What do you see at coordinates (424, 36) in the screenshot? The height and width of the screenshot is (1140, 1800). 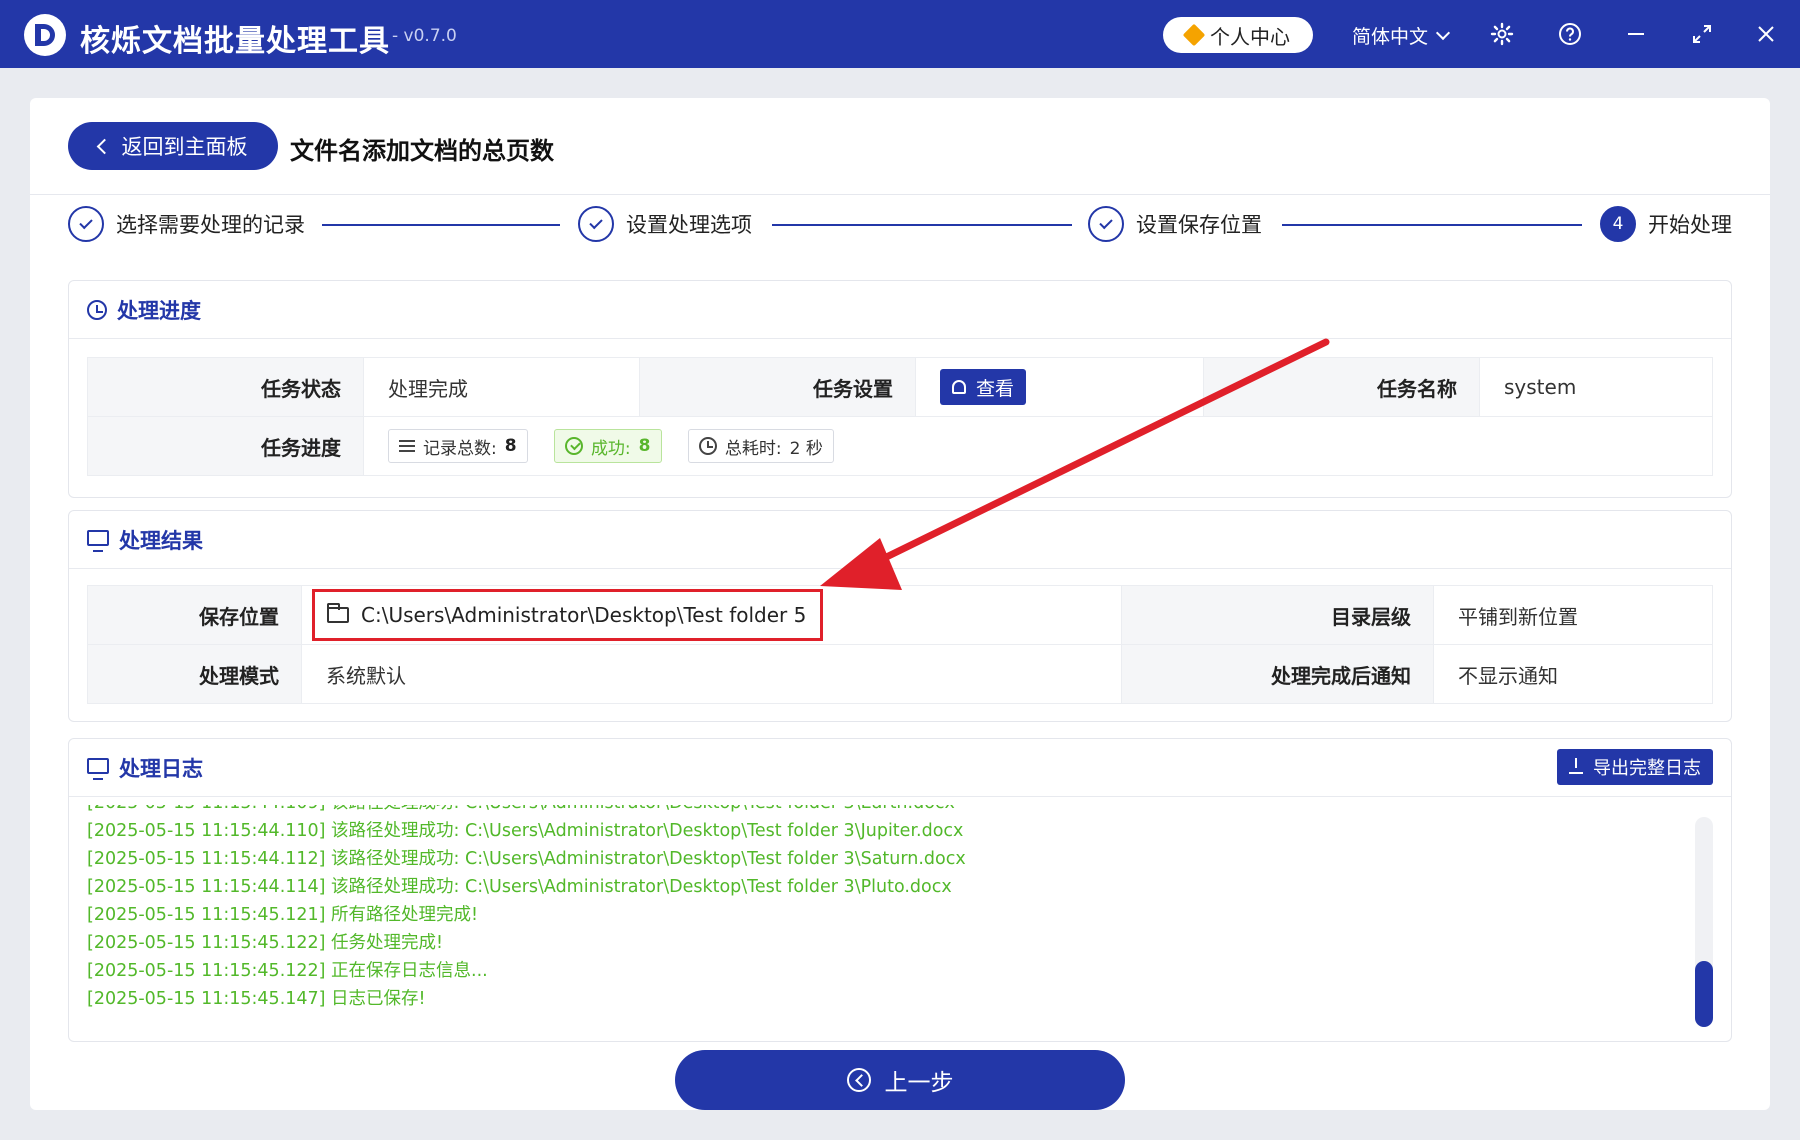 I see `app-version: - v0.7.0` at bounding box center [424, 36].